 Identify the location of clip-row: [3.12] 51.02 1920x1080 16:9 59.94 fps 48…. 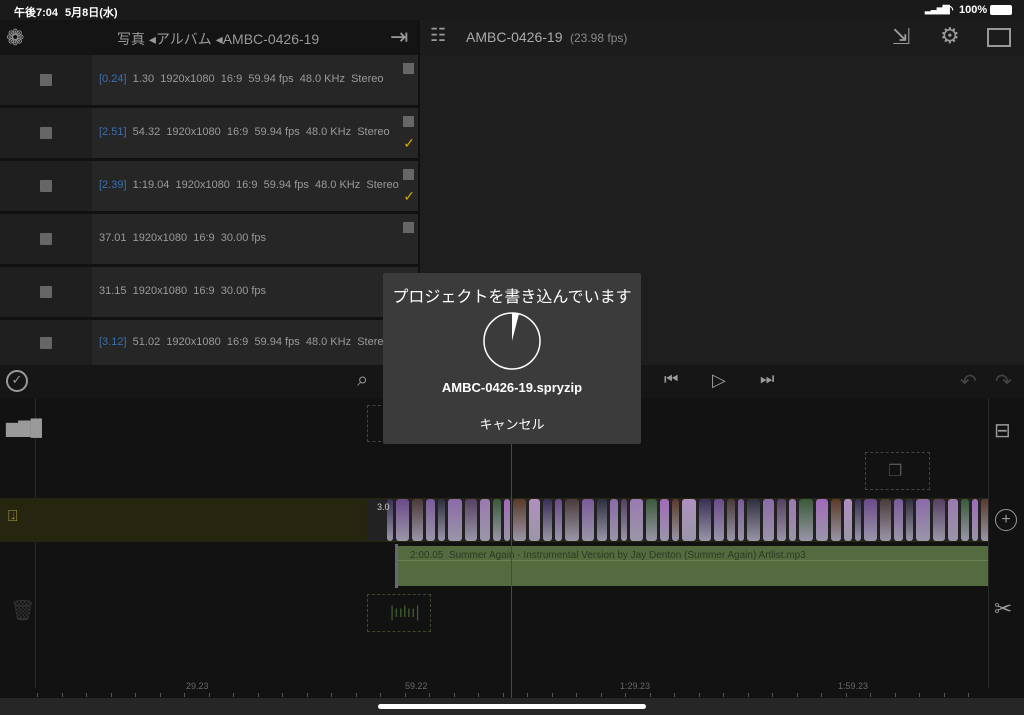
(209, 342).